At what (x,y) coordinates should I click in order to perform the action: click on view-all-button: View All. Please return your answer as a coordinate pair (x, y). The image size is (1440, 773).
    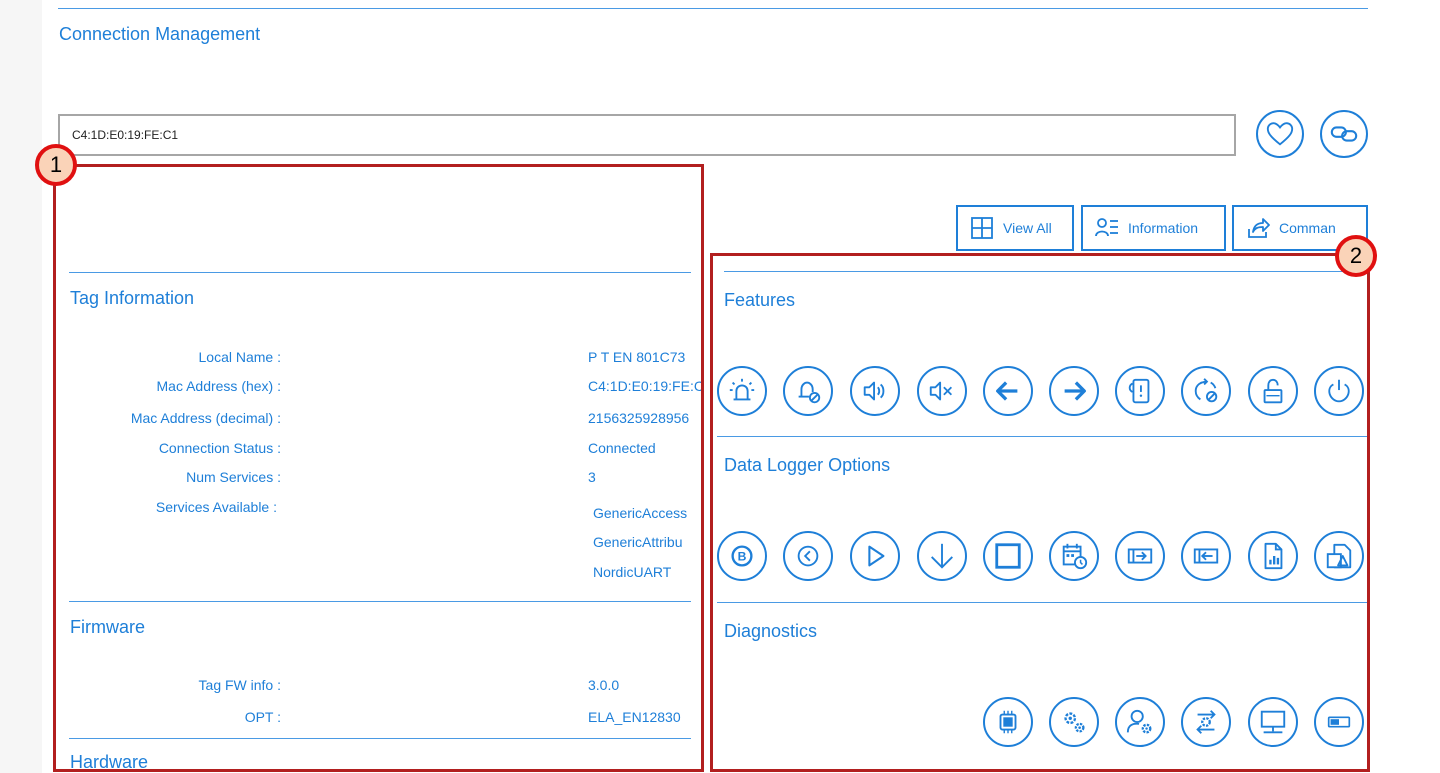
    Looking at the image, I should click on (1015, 228).